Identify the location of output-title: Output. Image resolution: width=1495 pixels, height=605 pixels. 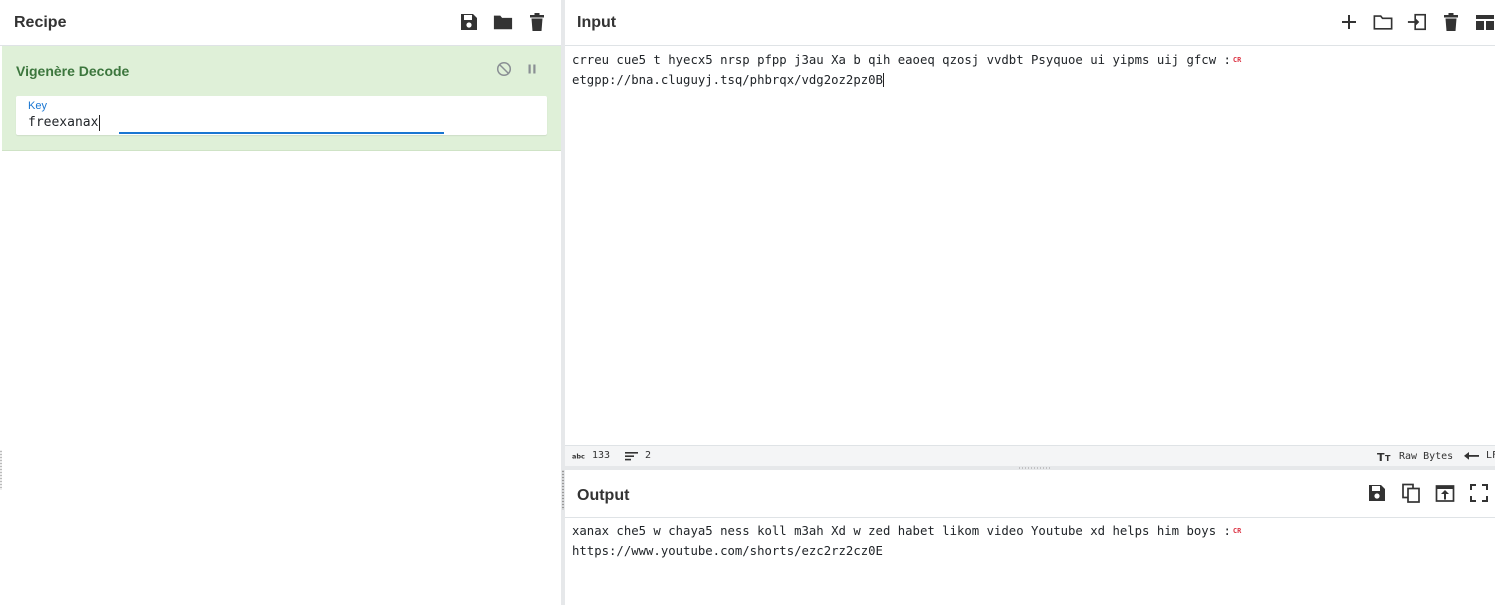
(603, 495).